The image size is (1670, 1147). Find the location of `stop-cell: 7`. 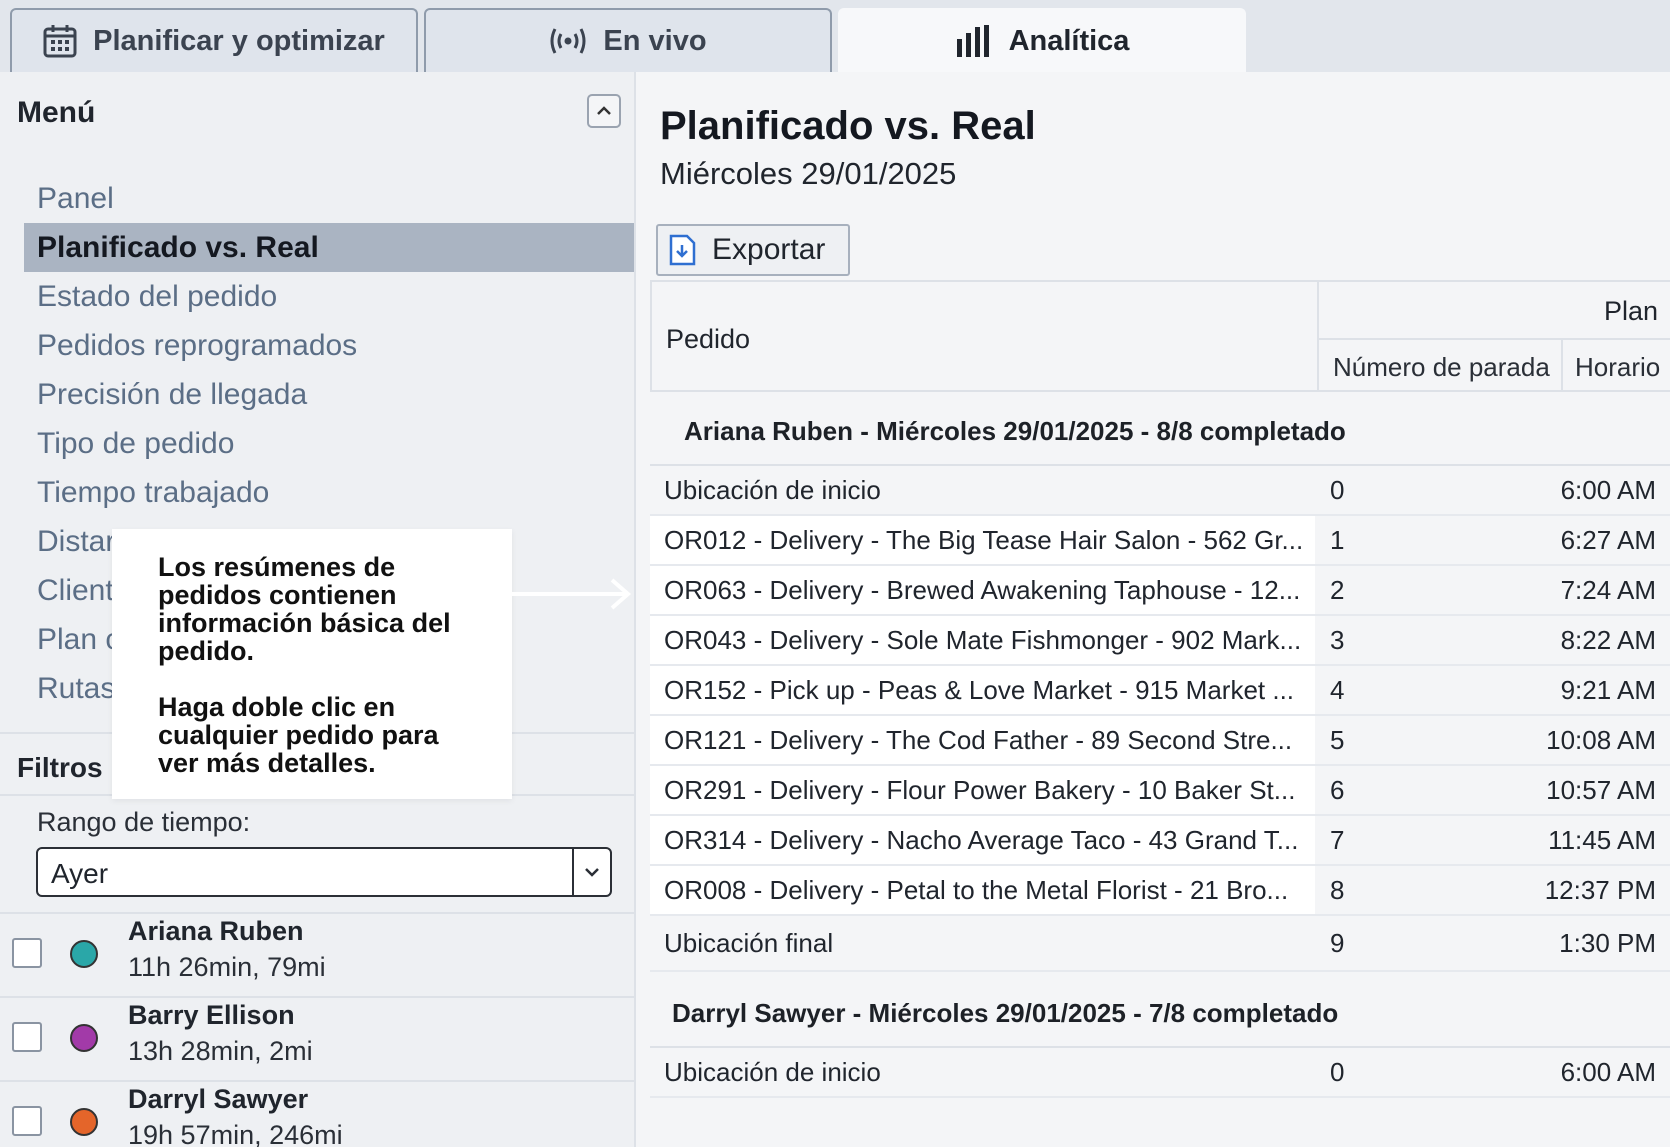

stop-cell: 7 is located at coordinates (1337, 840).